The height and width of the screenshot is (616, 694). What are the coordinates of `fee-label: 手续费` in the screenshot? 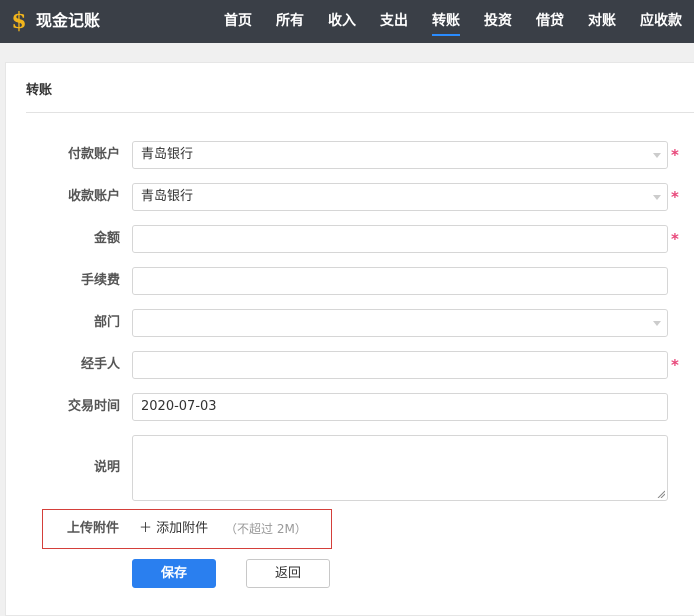 It's located at (100, 280).